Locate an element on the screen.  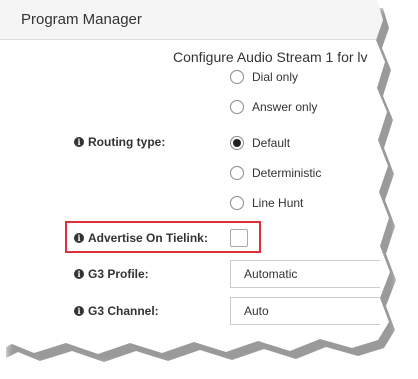
radio-label: Default is located at coordinates (271, 143).